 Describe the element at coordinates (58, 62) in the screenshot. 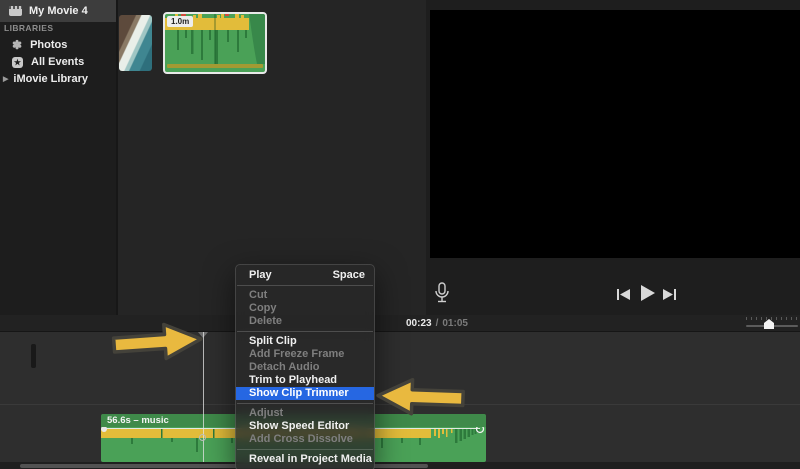

I see `sidebar-item-label: All Events` at that location.